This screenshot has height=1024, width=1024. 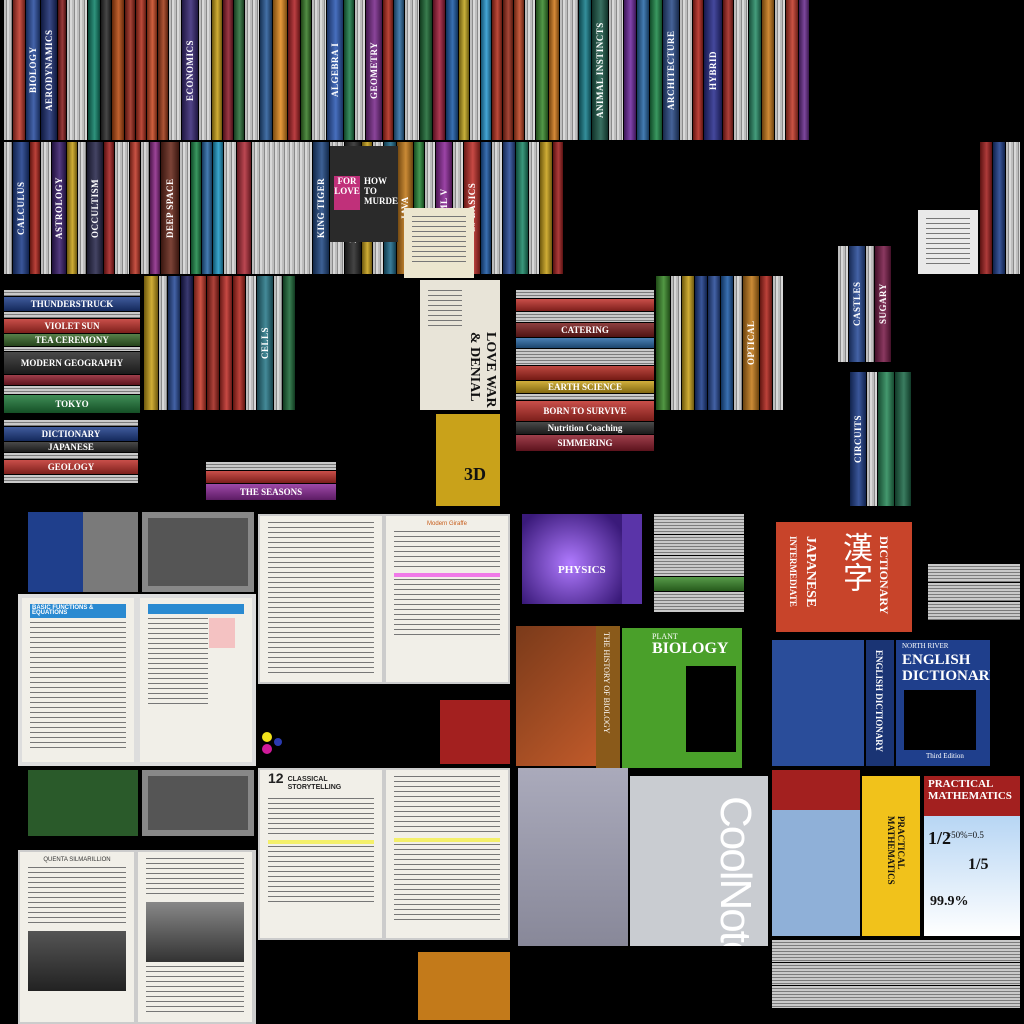 What do you see at coordinates (978, 864) in the screenshot?
I see `math-fraction: 1/5` at bounding box center [978, 864].